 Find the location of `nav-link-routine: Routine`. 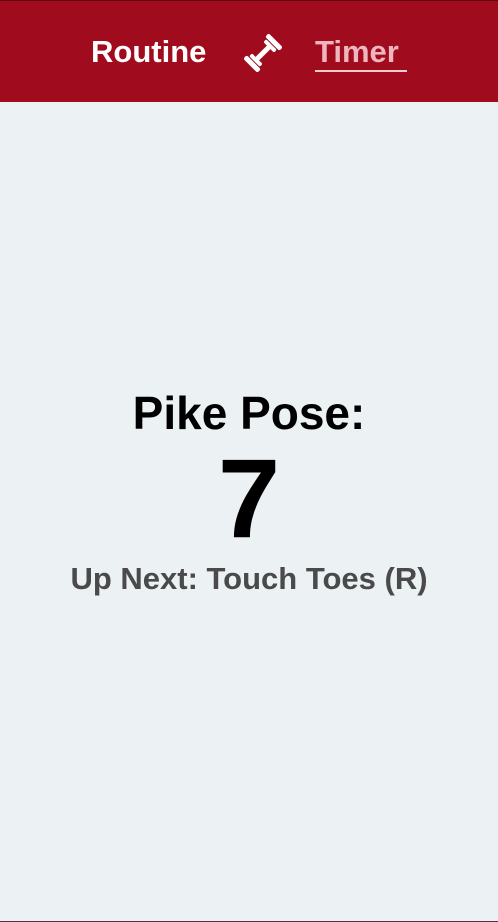

nav-link-routine: Routine is located at coordinates (148, 52).